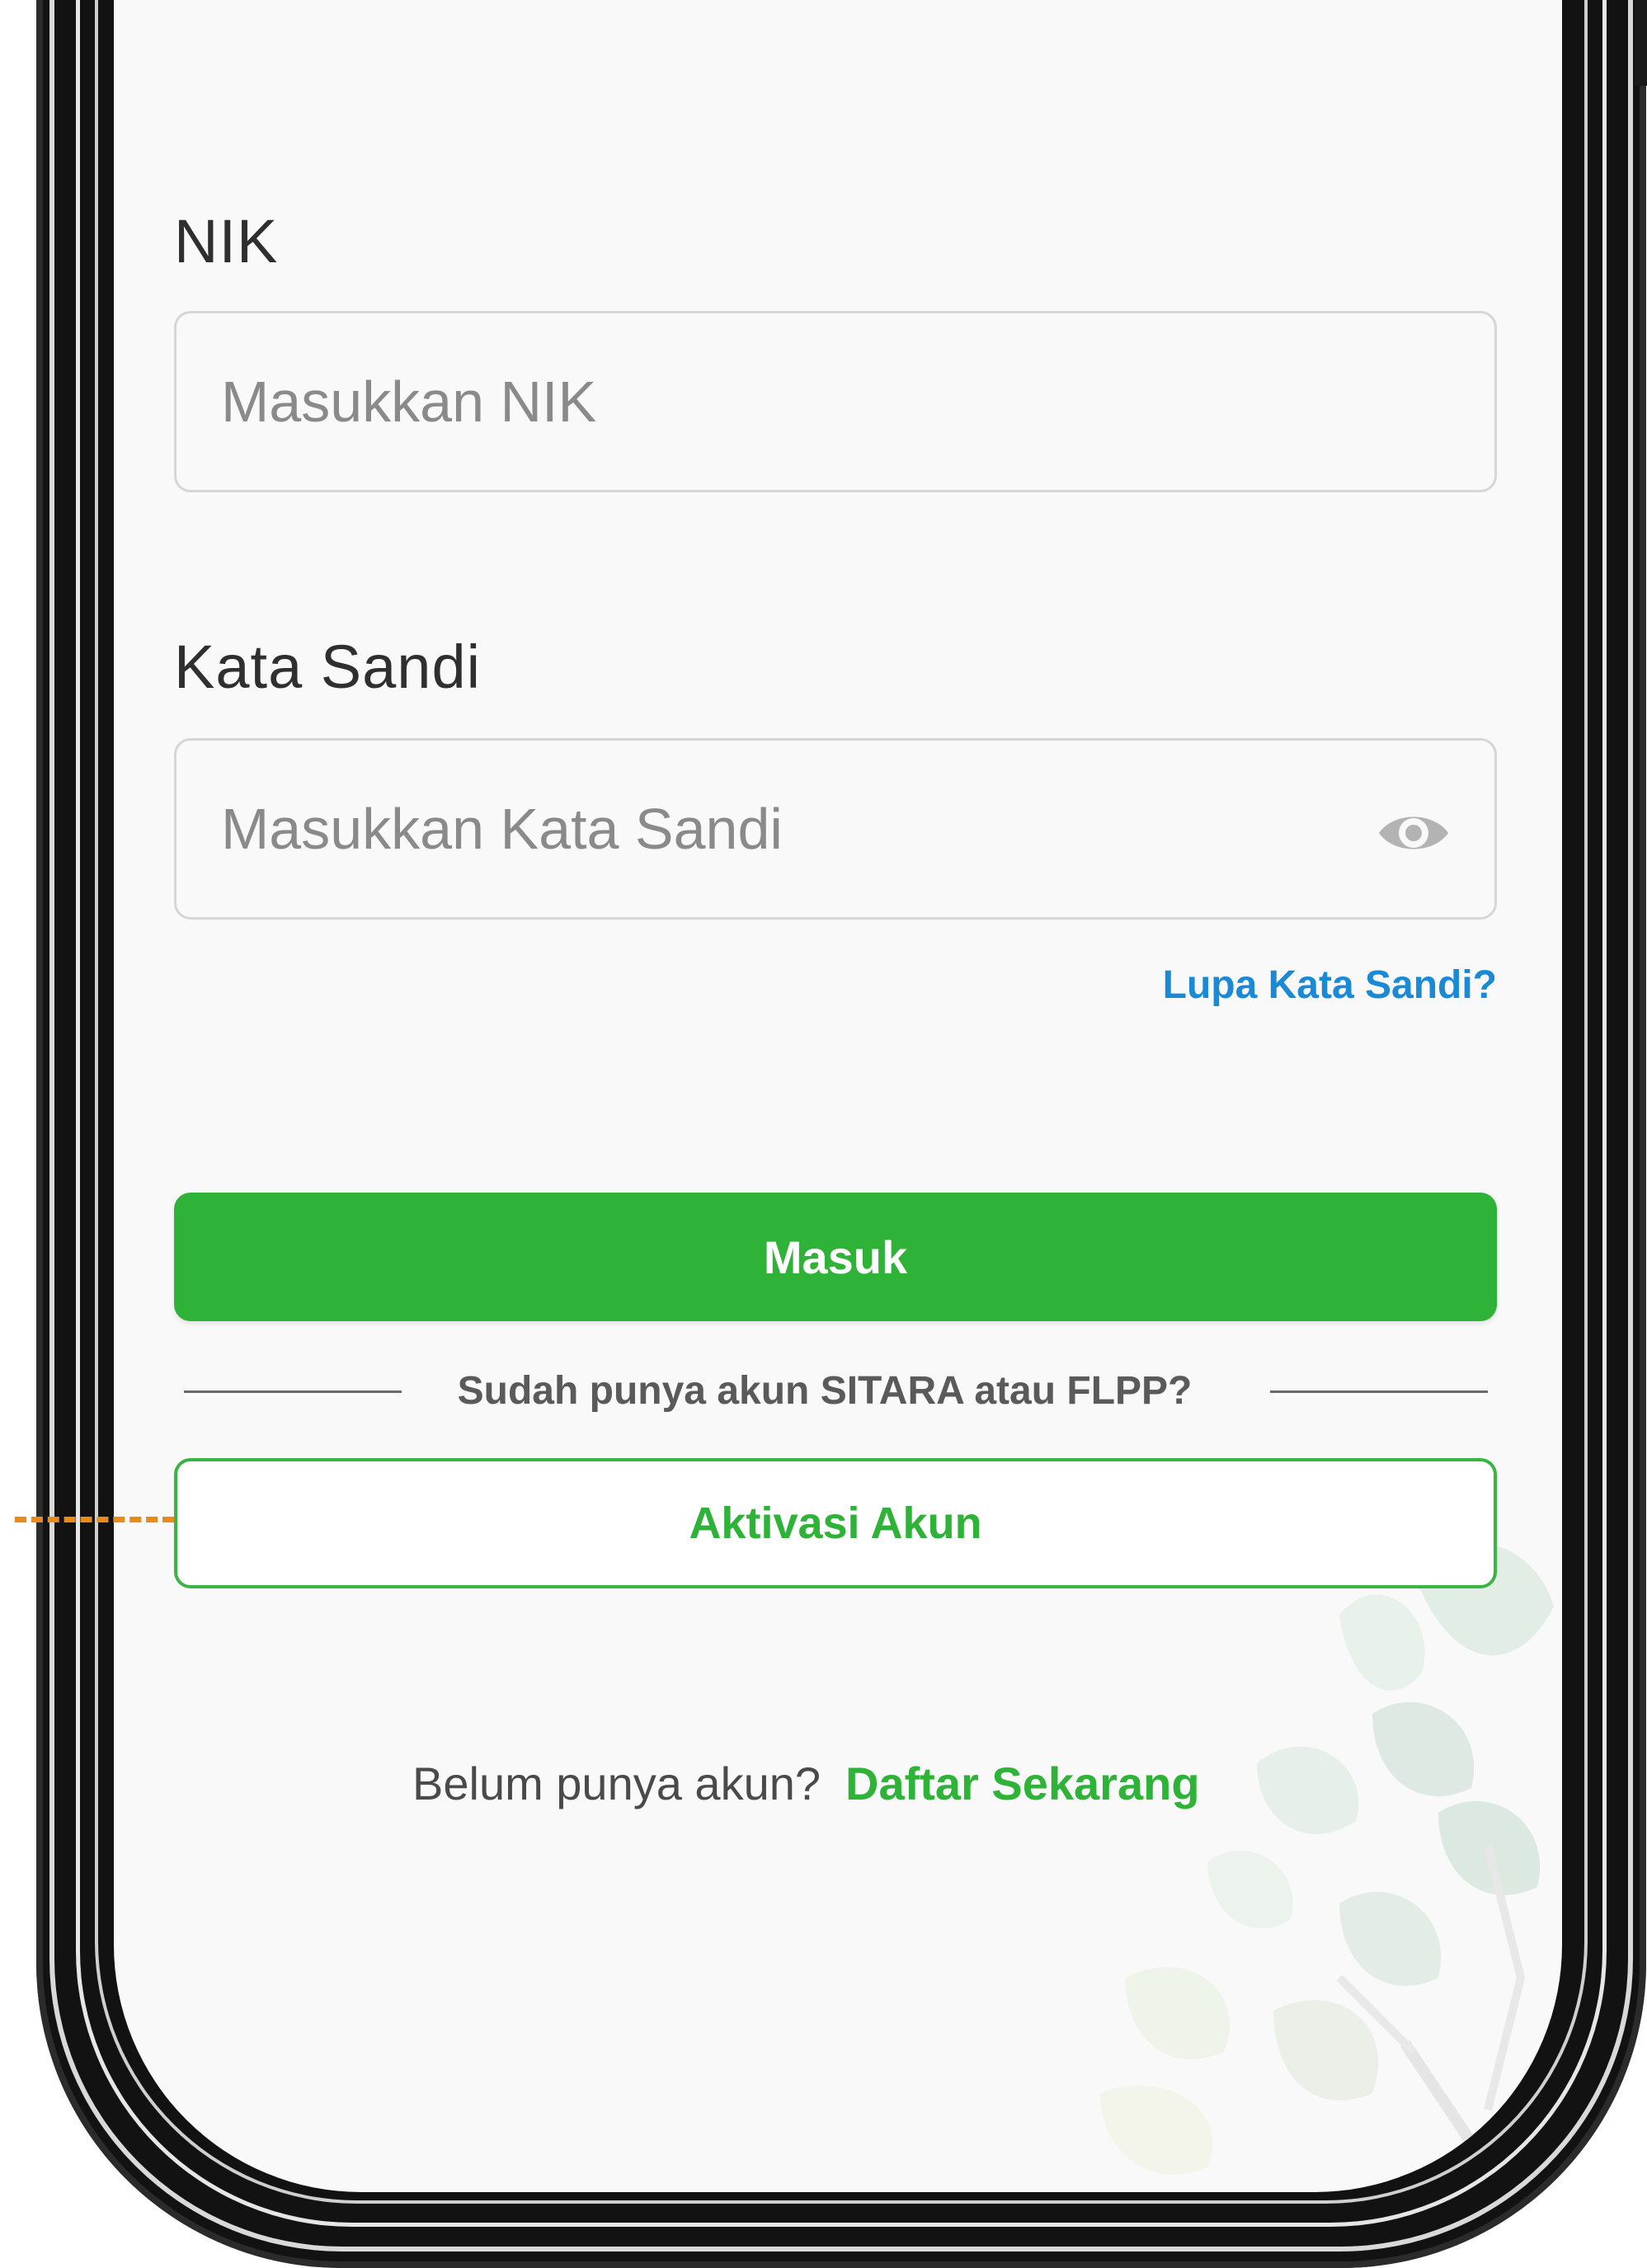  I want to click on divider-text: Sudah punya akun SITARA atau FLPP?, so click(825, 1391).